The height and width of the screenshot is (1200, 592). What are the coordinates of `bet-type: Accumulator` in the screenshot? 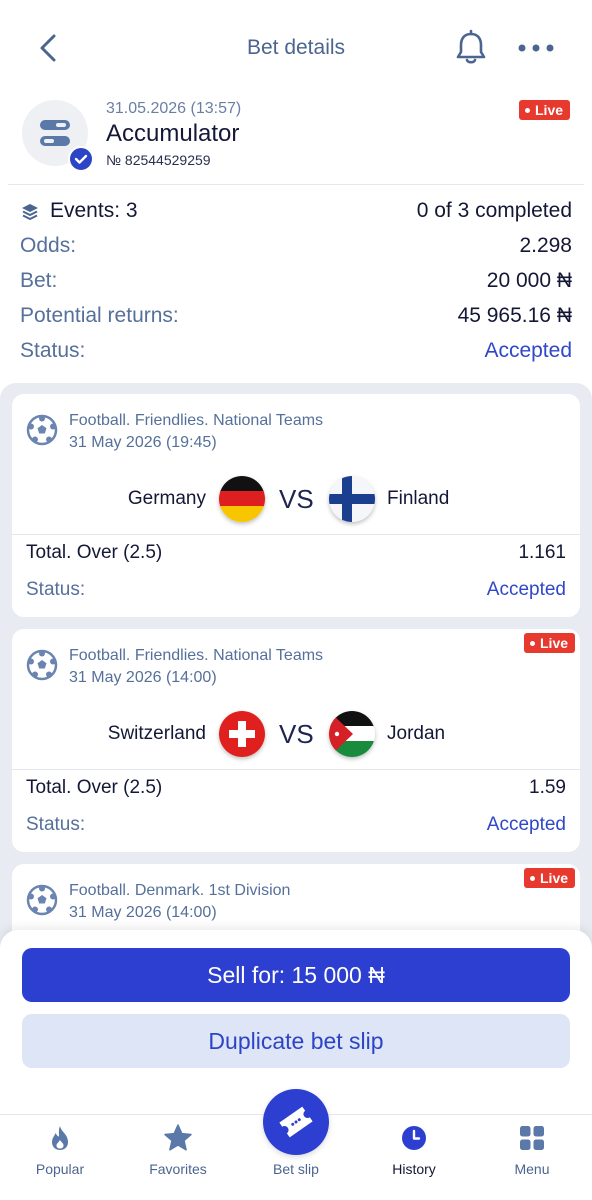 It's located at (173, 133).